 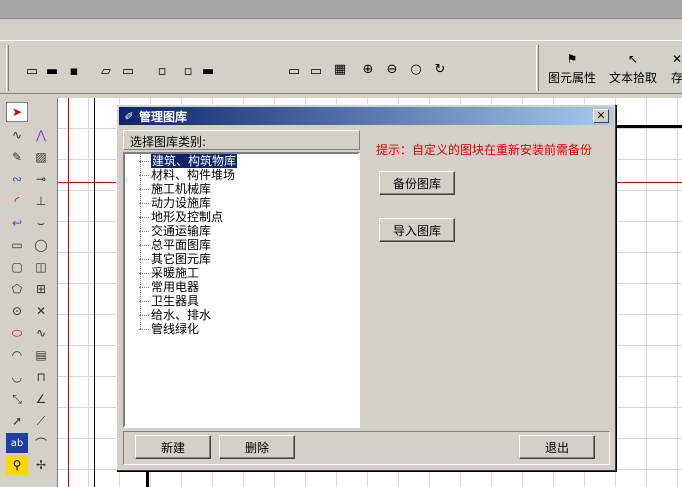 What do you see at coordinates (41, 443) in the screenshot?
I see `pipe-bend-icon: ⌒` at bounding box center [41, 443].